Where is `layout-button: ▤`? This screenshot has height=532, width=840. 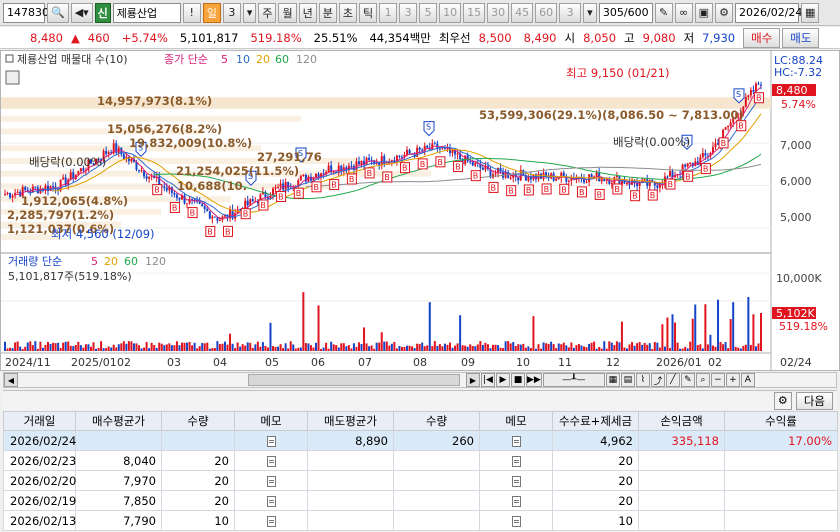 layout-button: ▤ is located at coordinates (627, 380).